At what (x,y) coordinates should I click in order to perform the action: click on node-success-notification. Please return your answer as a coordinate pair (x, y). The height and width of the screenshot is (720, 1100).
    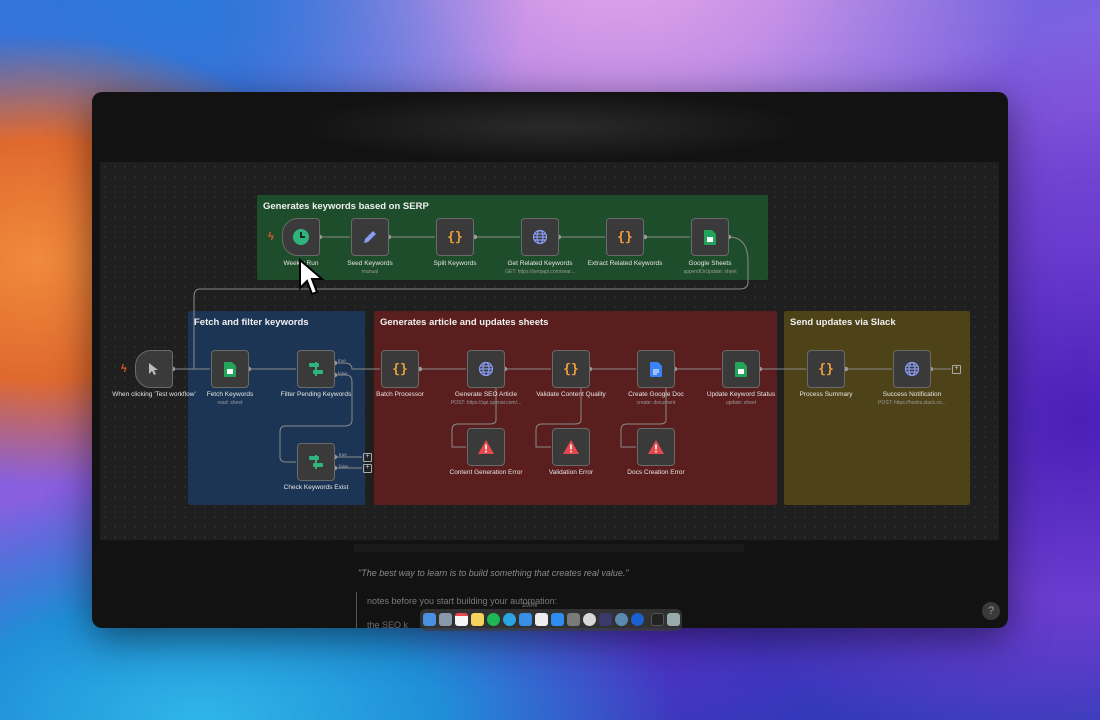
    Looking at the image, I should click on (912, 369).